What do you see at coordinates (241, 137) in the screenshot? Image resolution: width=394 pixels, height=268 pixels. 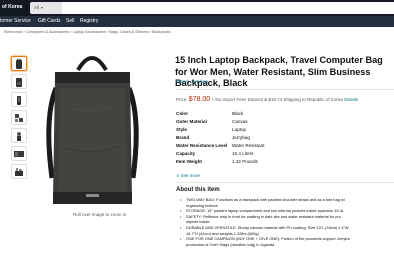 I see `spec-value: Jerrybag` at bounding box center [241, 137].